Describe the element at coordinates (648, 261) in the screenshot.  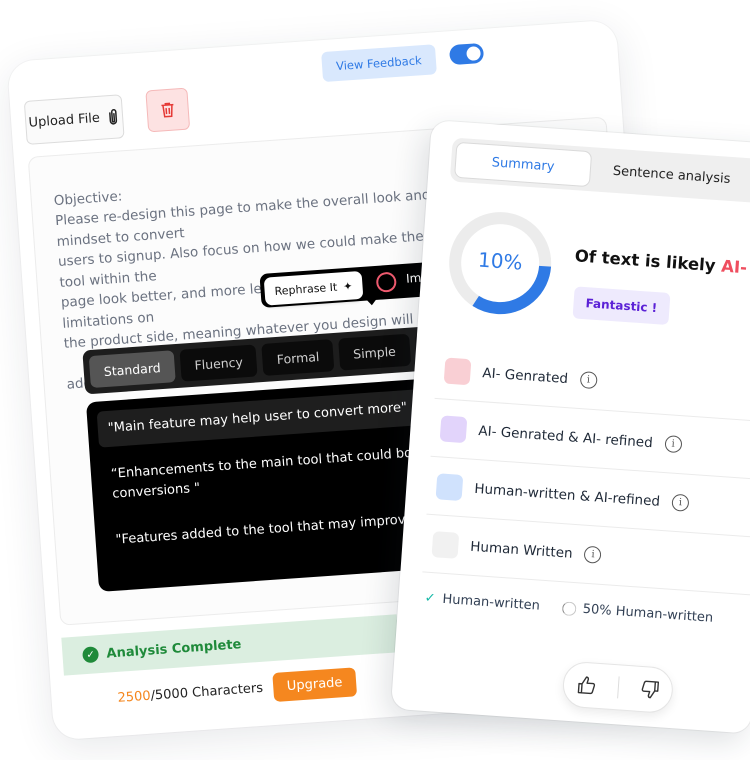
I see `headline-text: Of text is likely` at that location.